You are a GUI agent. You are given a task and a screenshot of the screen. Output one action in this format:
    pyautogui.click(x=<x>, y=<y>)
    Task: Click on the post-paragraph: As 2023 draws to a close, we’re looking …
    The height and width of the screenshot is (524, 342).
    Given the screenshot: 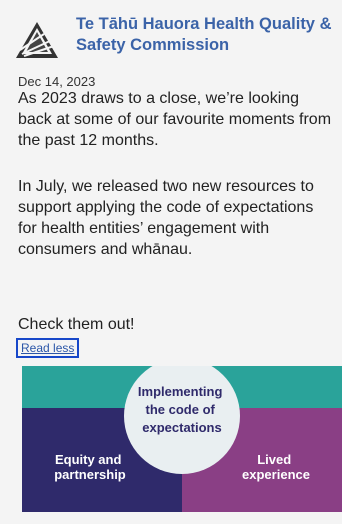 What is the action you would take?
    pyautogui.click(x=175, y=119)
    